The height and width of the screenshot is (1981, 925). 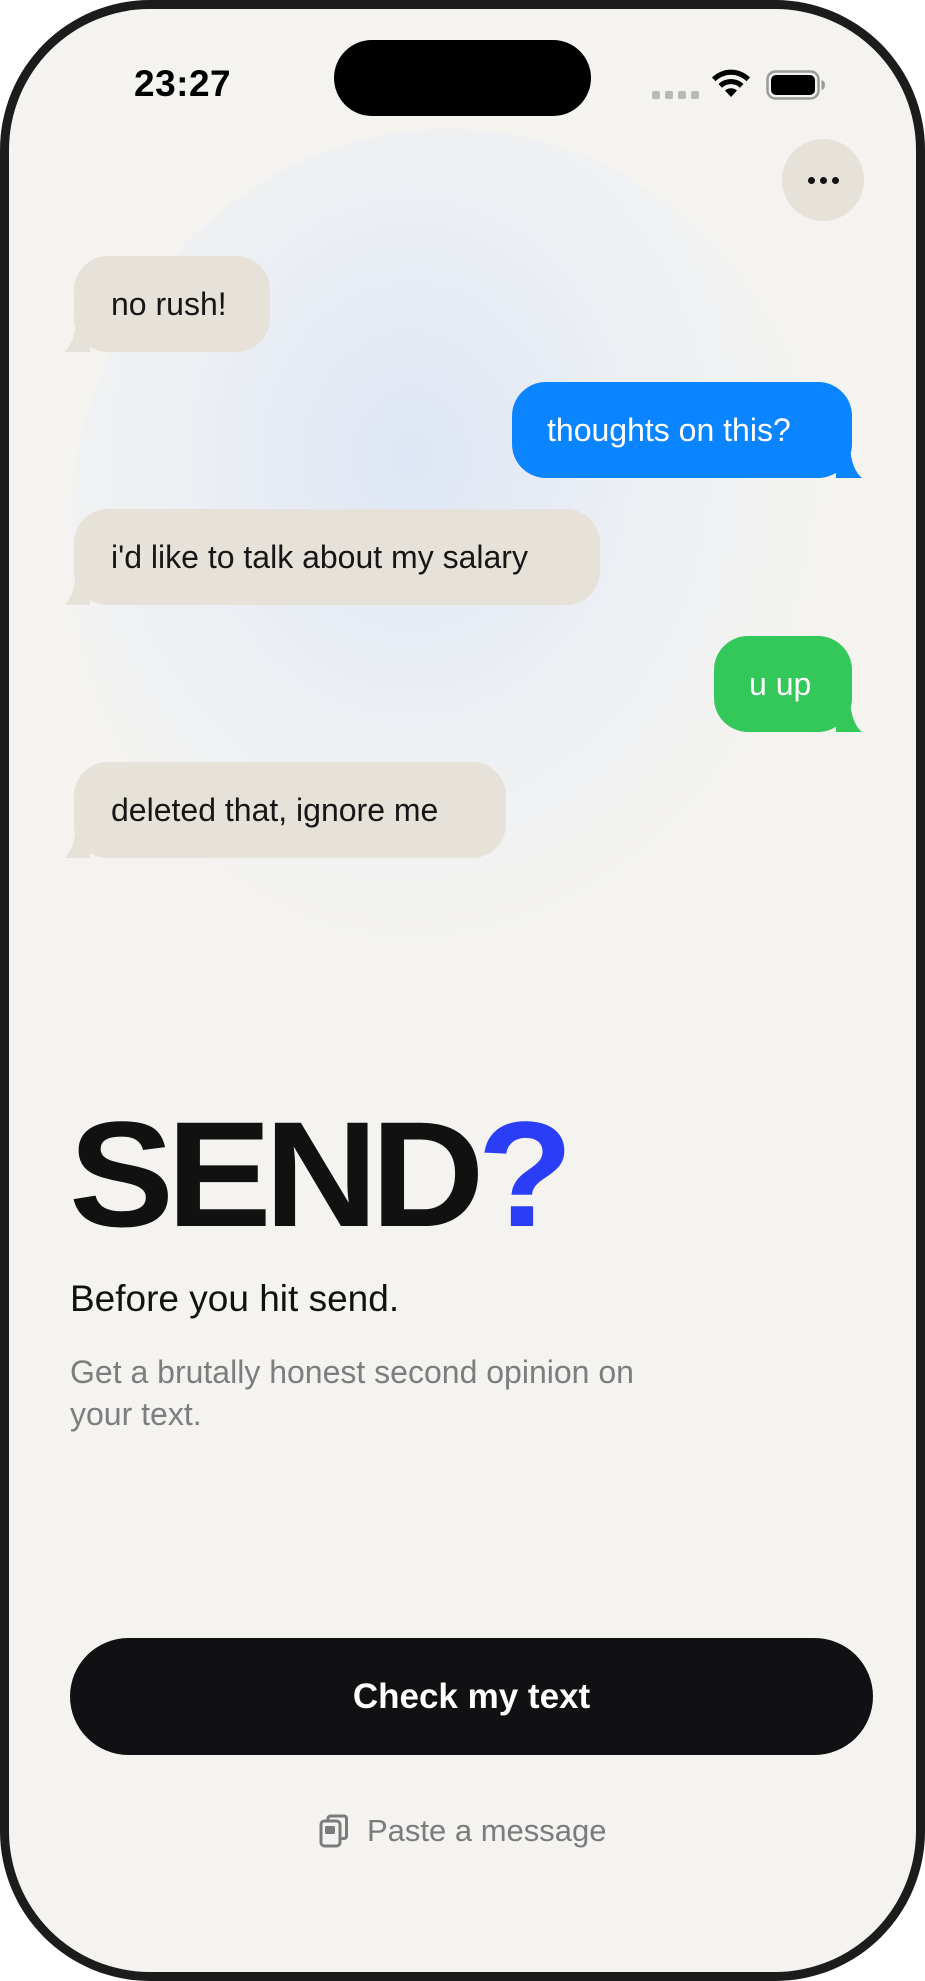 What do you see at coordinates (811, 180) in the screenshot?
I see `ellipsis-icon` at bounding box center [811, 180].